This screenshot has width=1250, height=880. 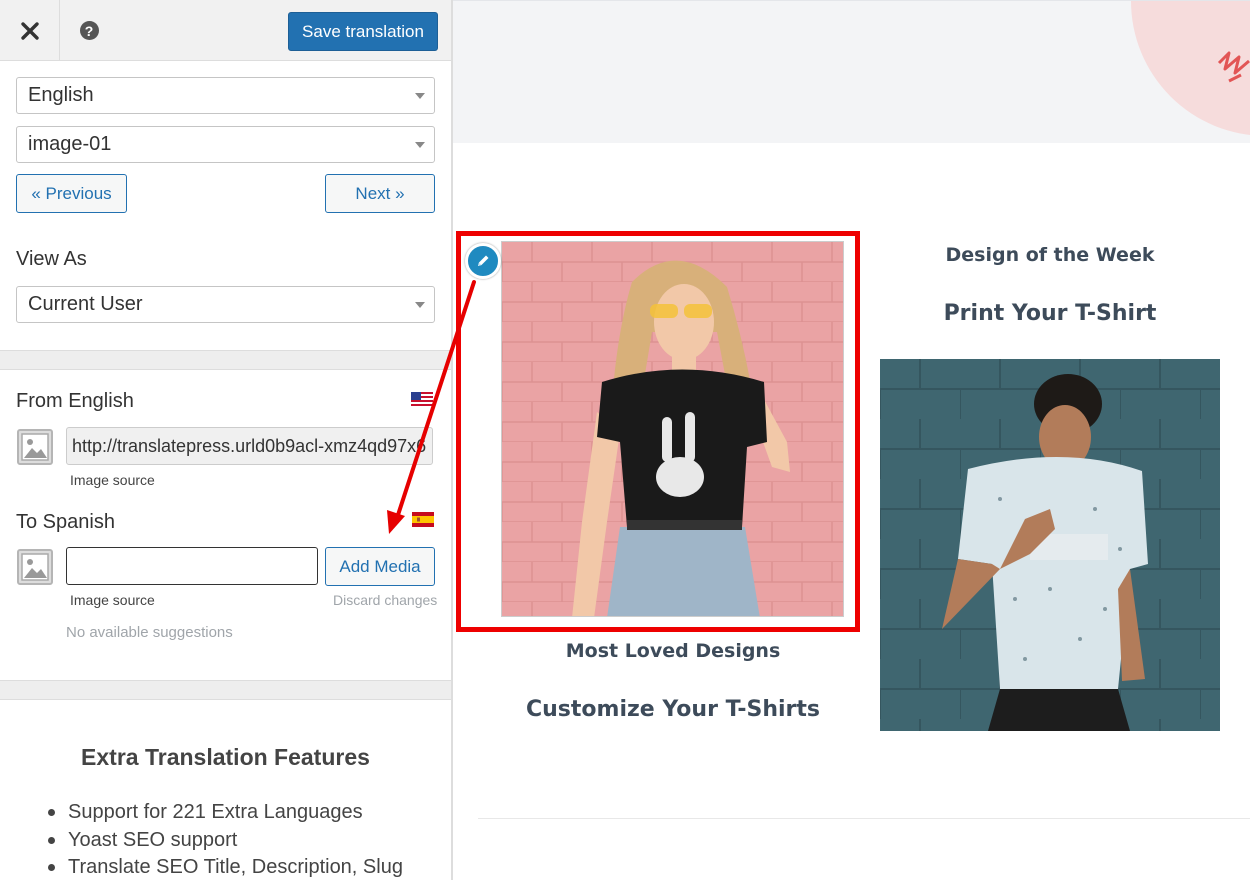 What do you see at coordinates (380, 566) in the screenshot?
I see `add-media-button: Add Media` at bounding box center [380, 566].